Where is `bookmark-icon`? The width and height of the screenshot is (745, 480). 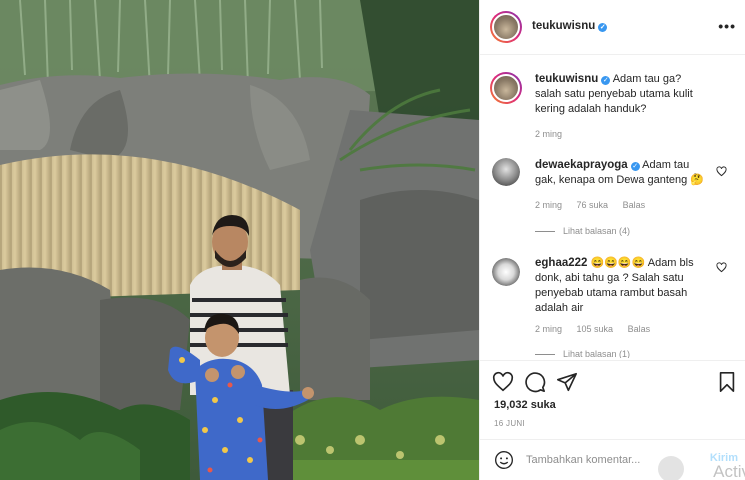
bookmark-icon is located at coordinates (727, 382).